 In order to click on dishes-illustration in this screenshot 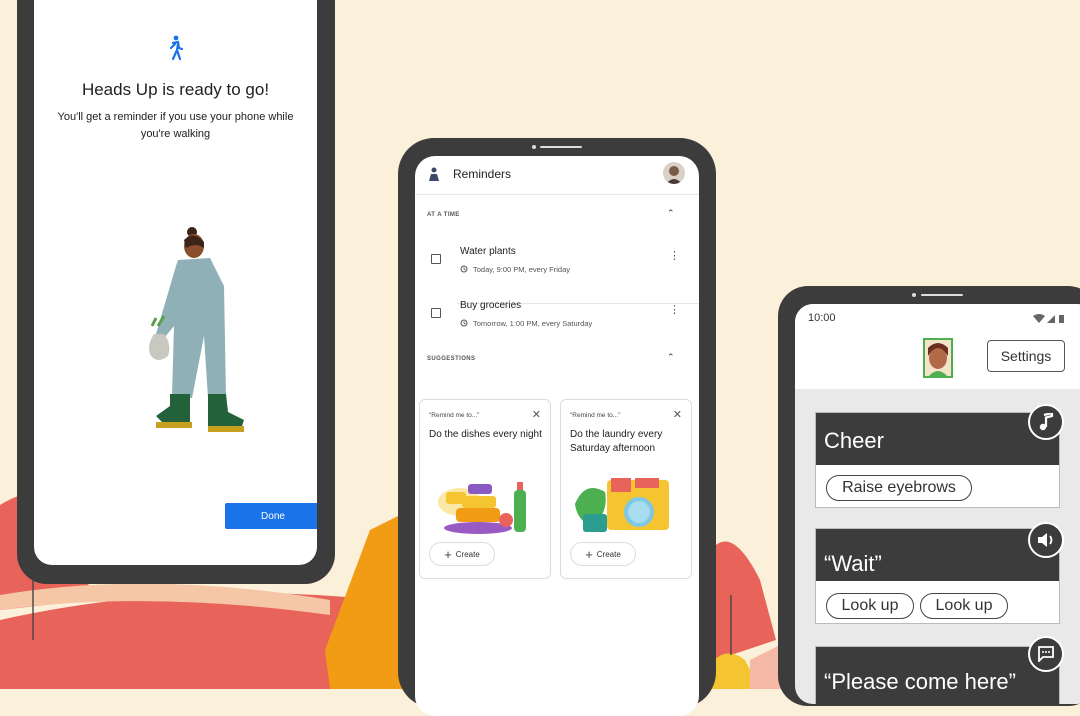, I will do `click(482, 508)`.